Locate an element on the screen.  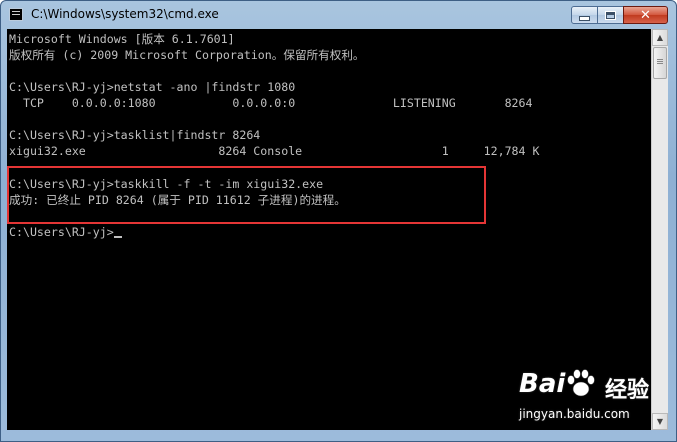
close-icon: ✕ is located at coordinates (645, 15).